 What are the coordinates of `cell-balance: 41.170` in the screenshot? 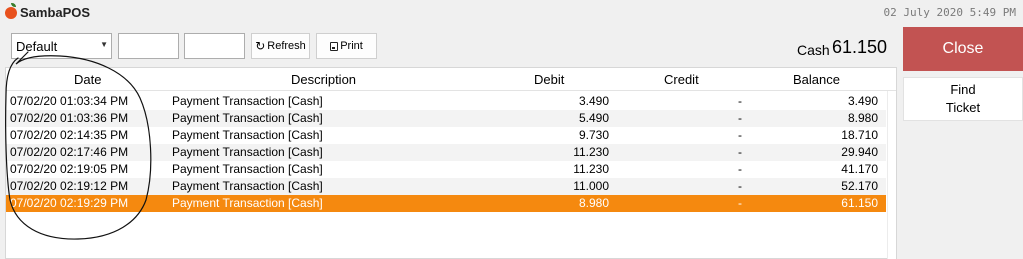 It's located at (859, 169).